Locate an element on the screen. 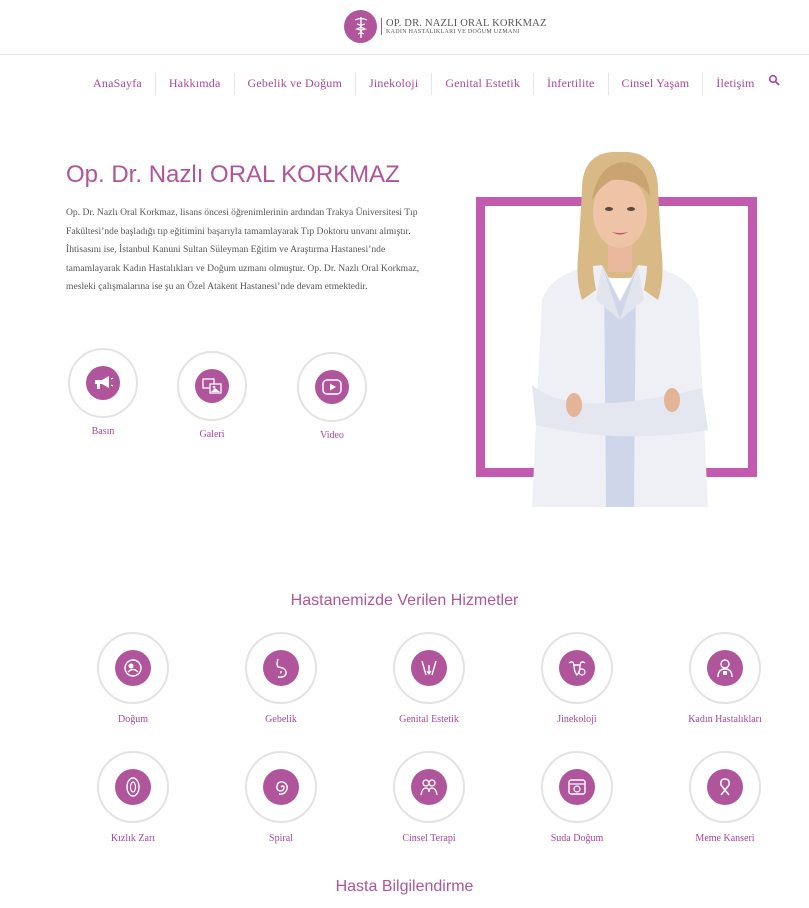 The image size is (809, 908). service-meme-kanseri: Meme Kanseri is located at coordinates (725, 797).